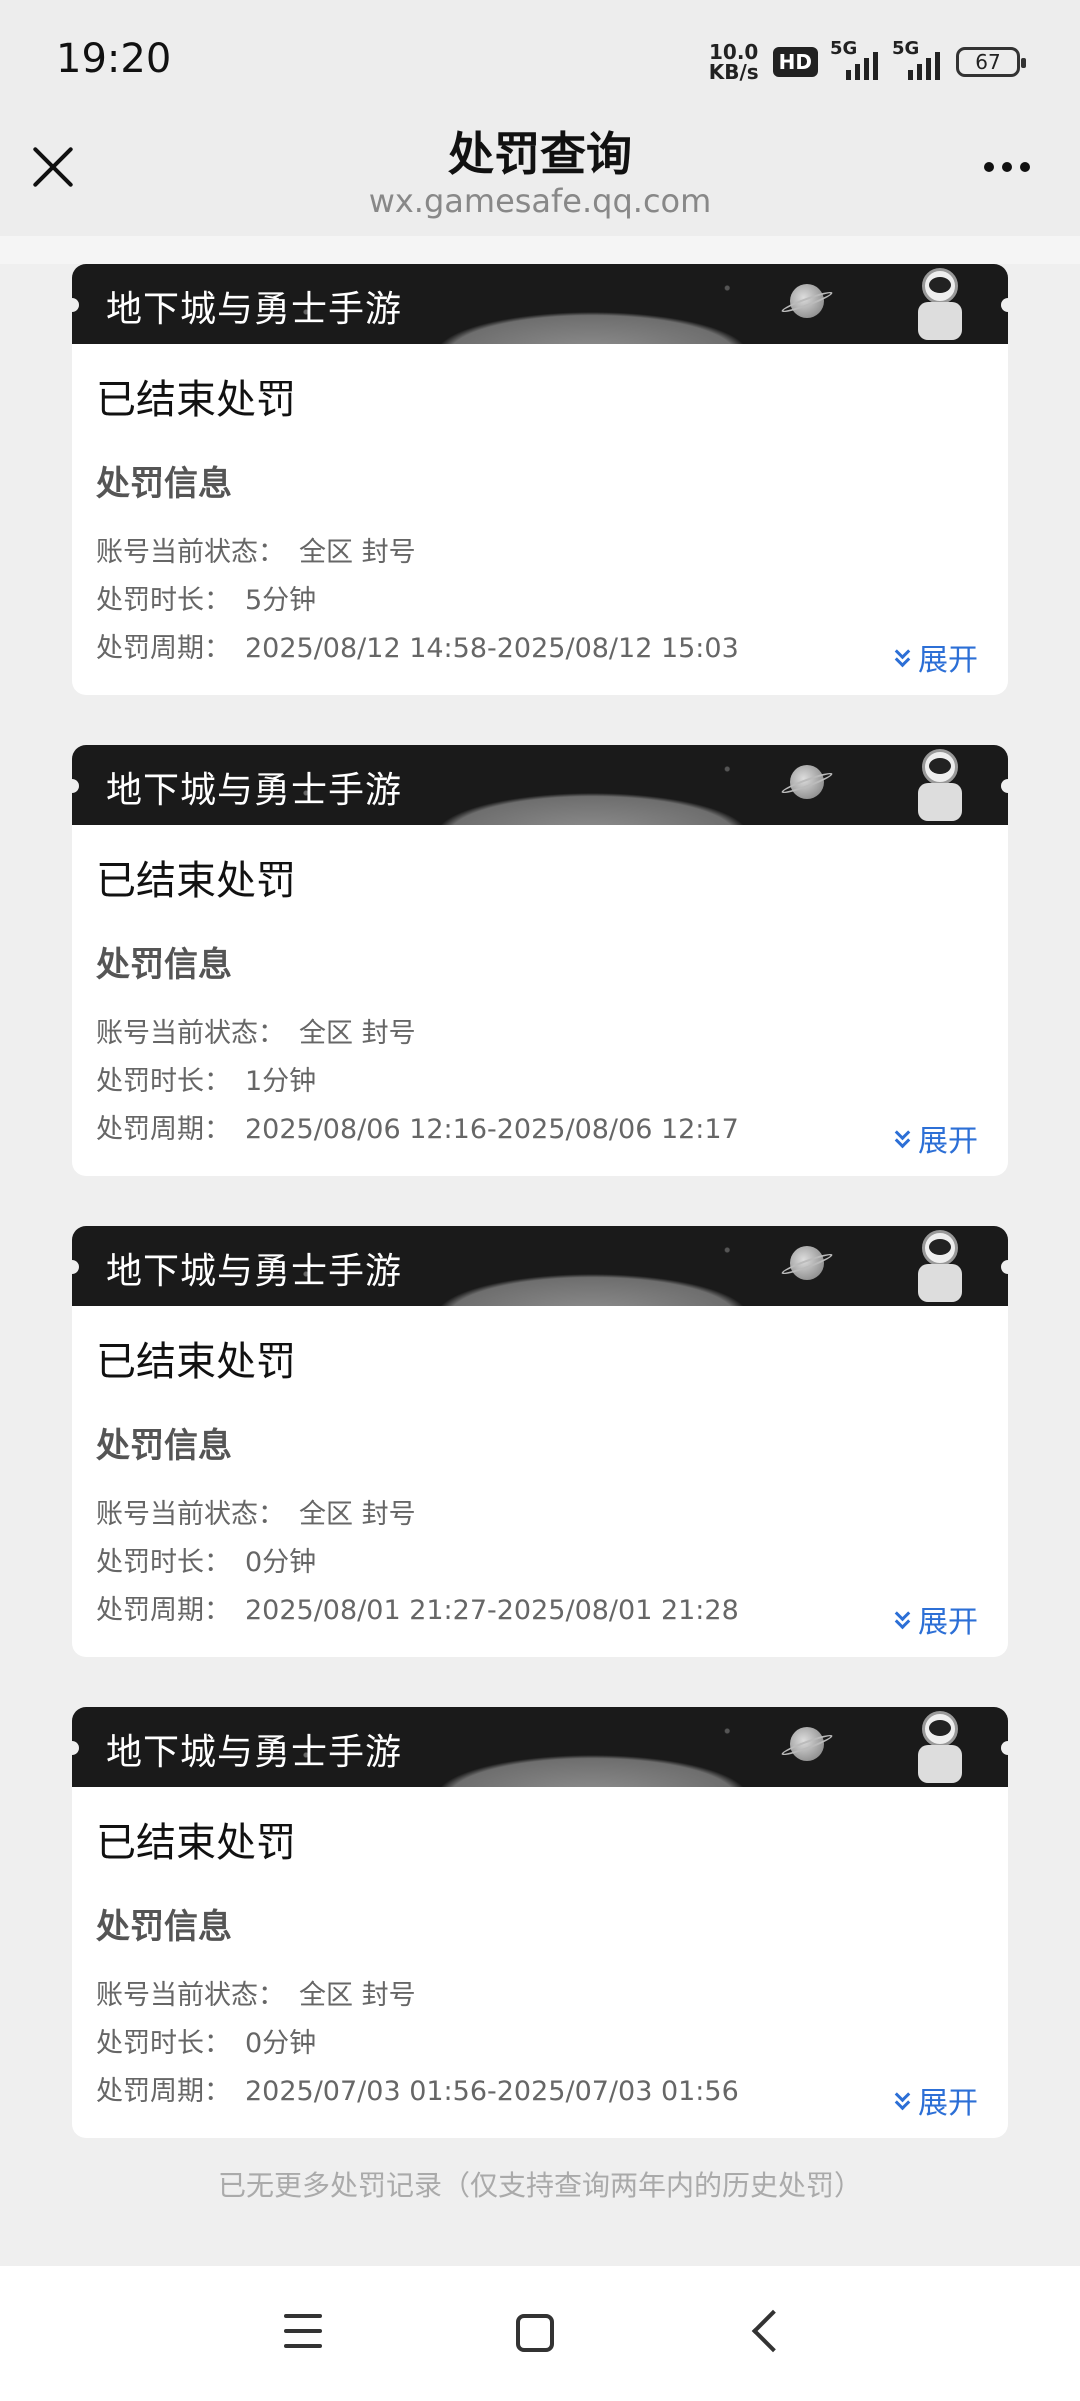 Image resolution: width=1080 pixels, height=2401 pixels. Describe the element at coordinates (540, 55) in the screenshot. I see `status-bar: 19:20 10.0 KB/s HD 5G 5G 67` at that location.